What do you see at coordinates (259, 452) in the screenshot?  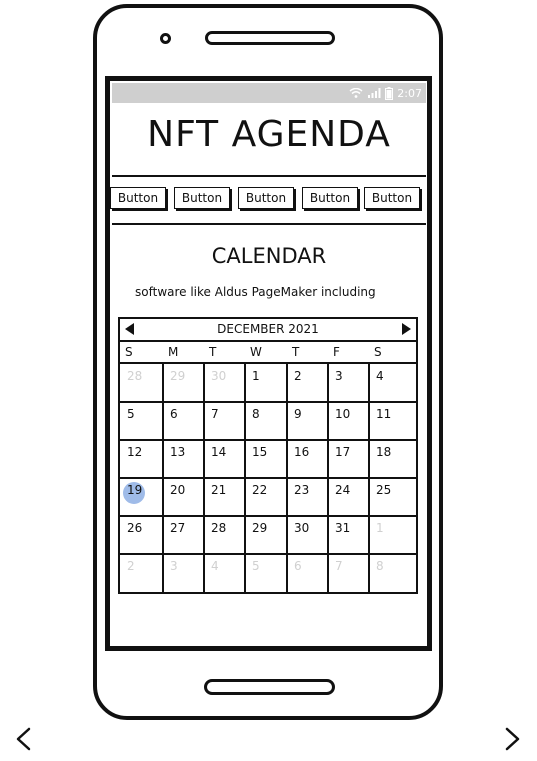 I see `calendar-day: 15` at bounding box center [259, 452].